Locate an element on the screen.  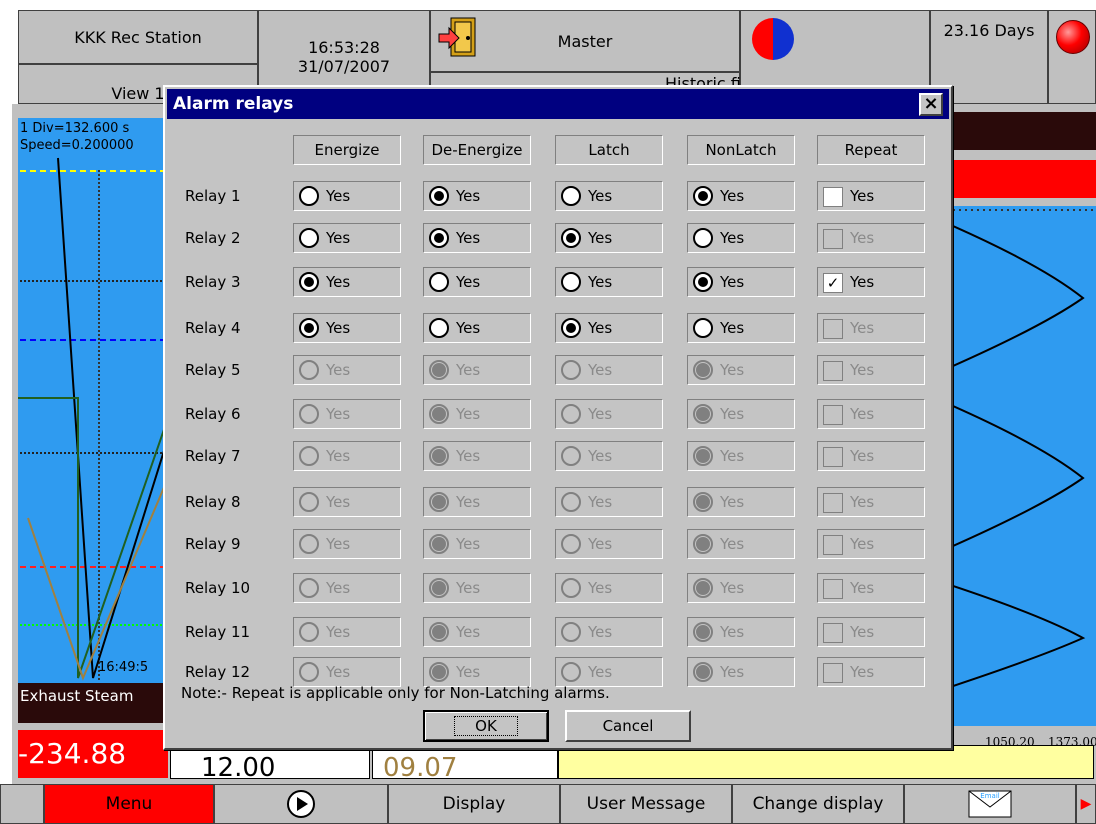
arrow-right-icon: ▶ is located at coordinates (1086, 804).